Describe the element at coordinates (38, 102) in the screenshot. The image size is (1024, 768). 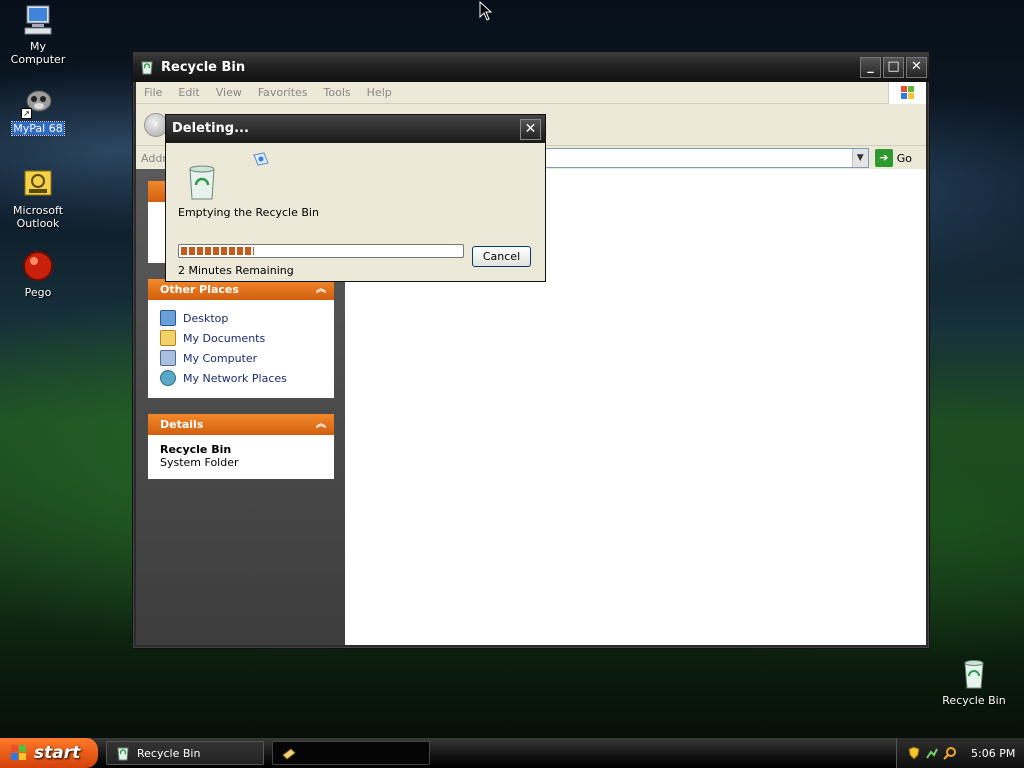
I see `mypal-browser-icon: ↗` at that location.